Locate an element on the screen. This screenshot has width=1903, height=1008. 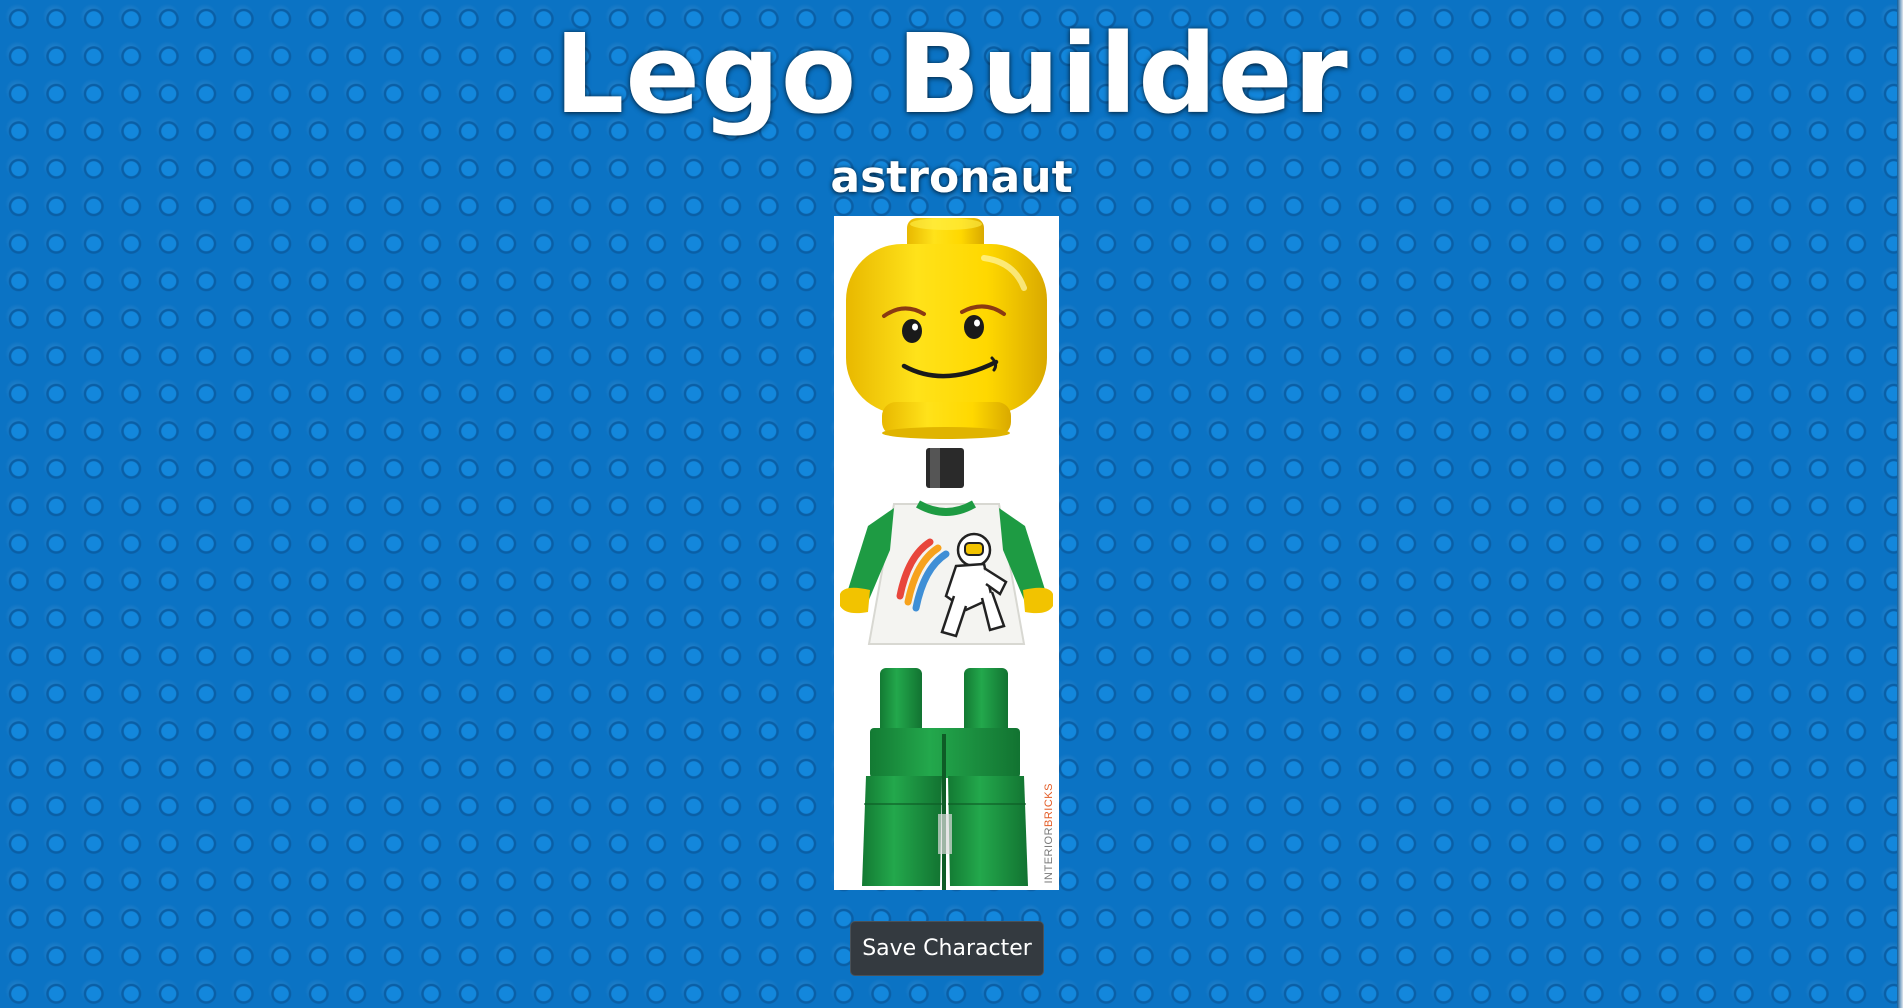
watermark-text: INTERIOR is located at coordinates (1049, 855).